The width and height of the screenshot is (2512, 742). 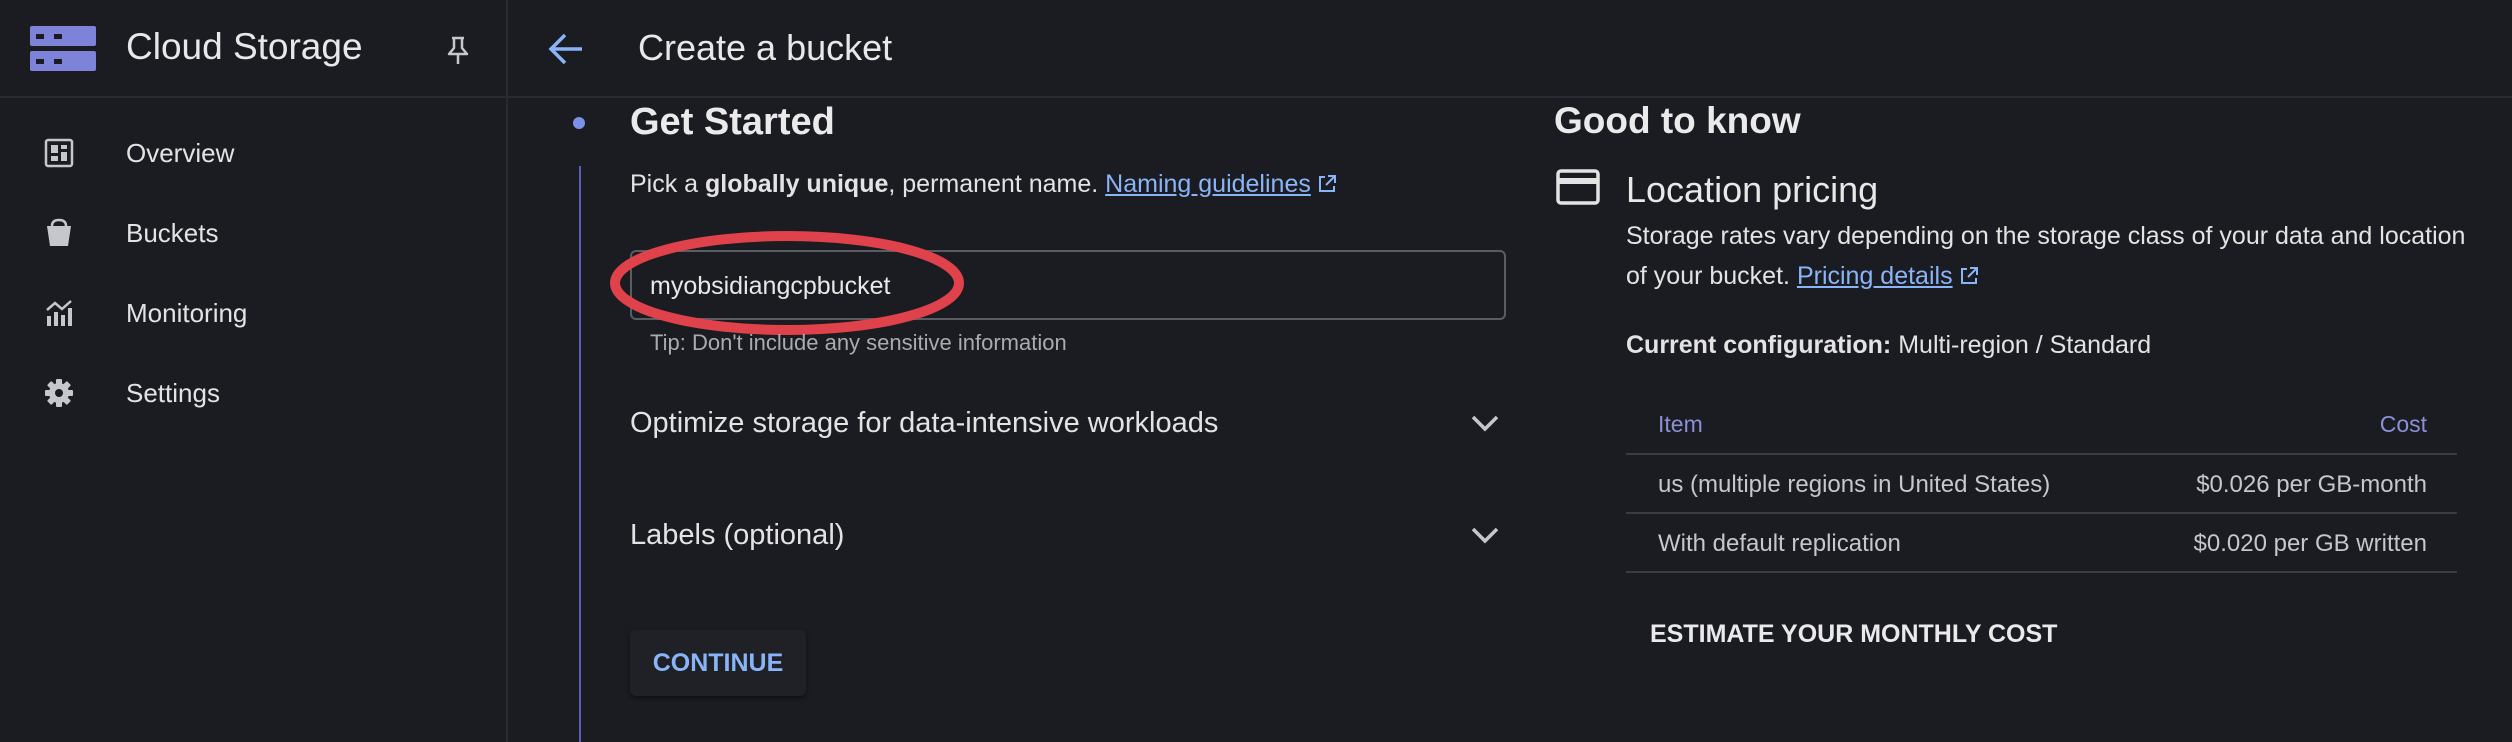 What do you see at coordinates (180, 153) in the screenshot?
I see `sidebar-item-label: Overview` at bounding box center [180, 153].